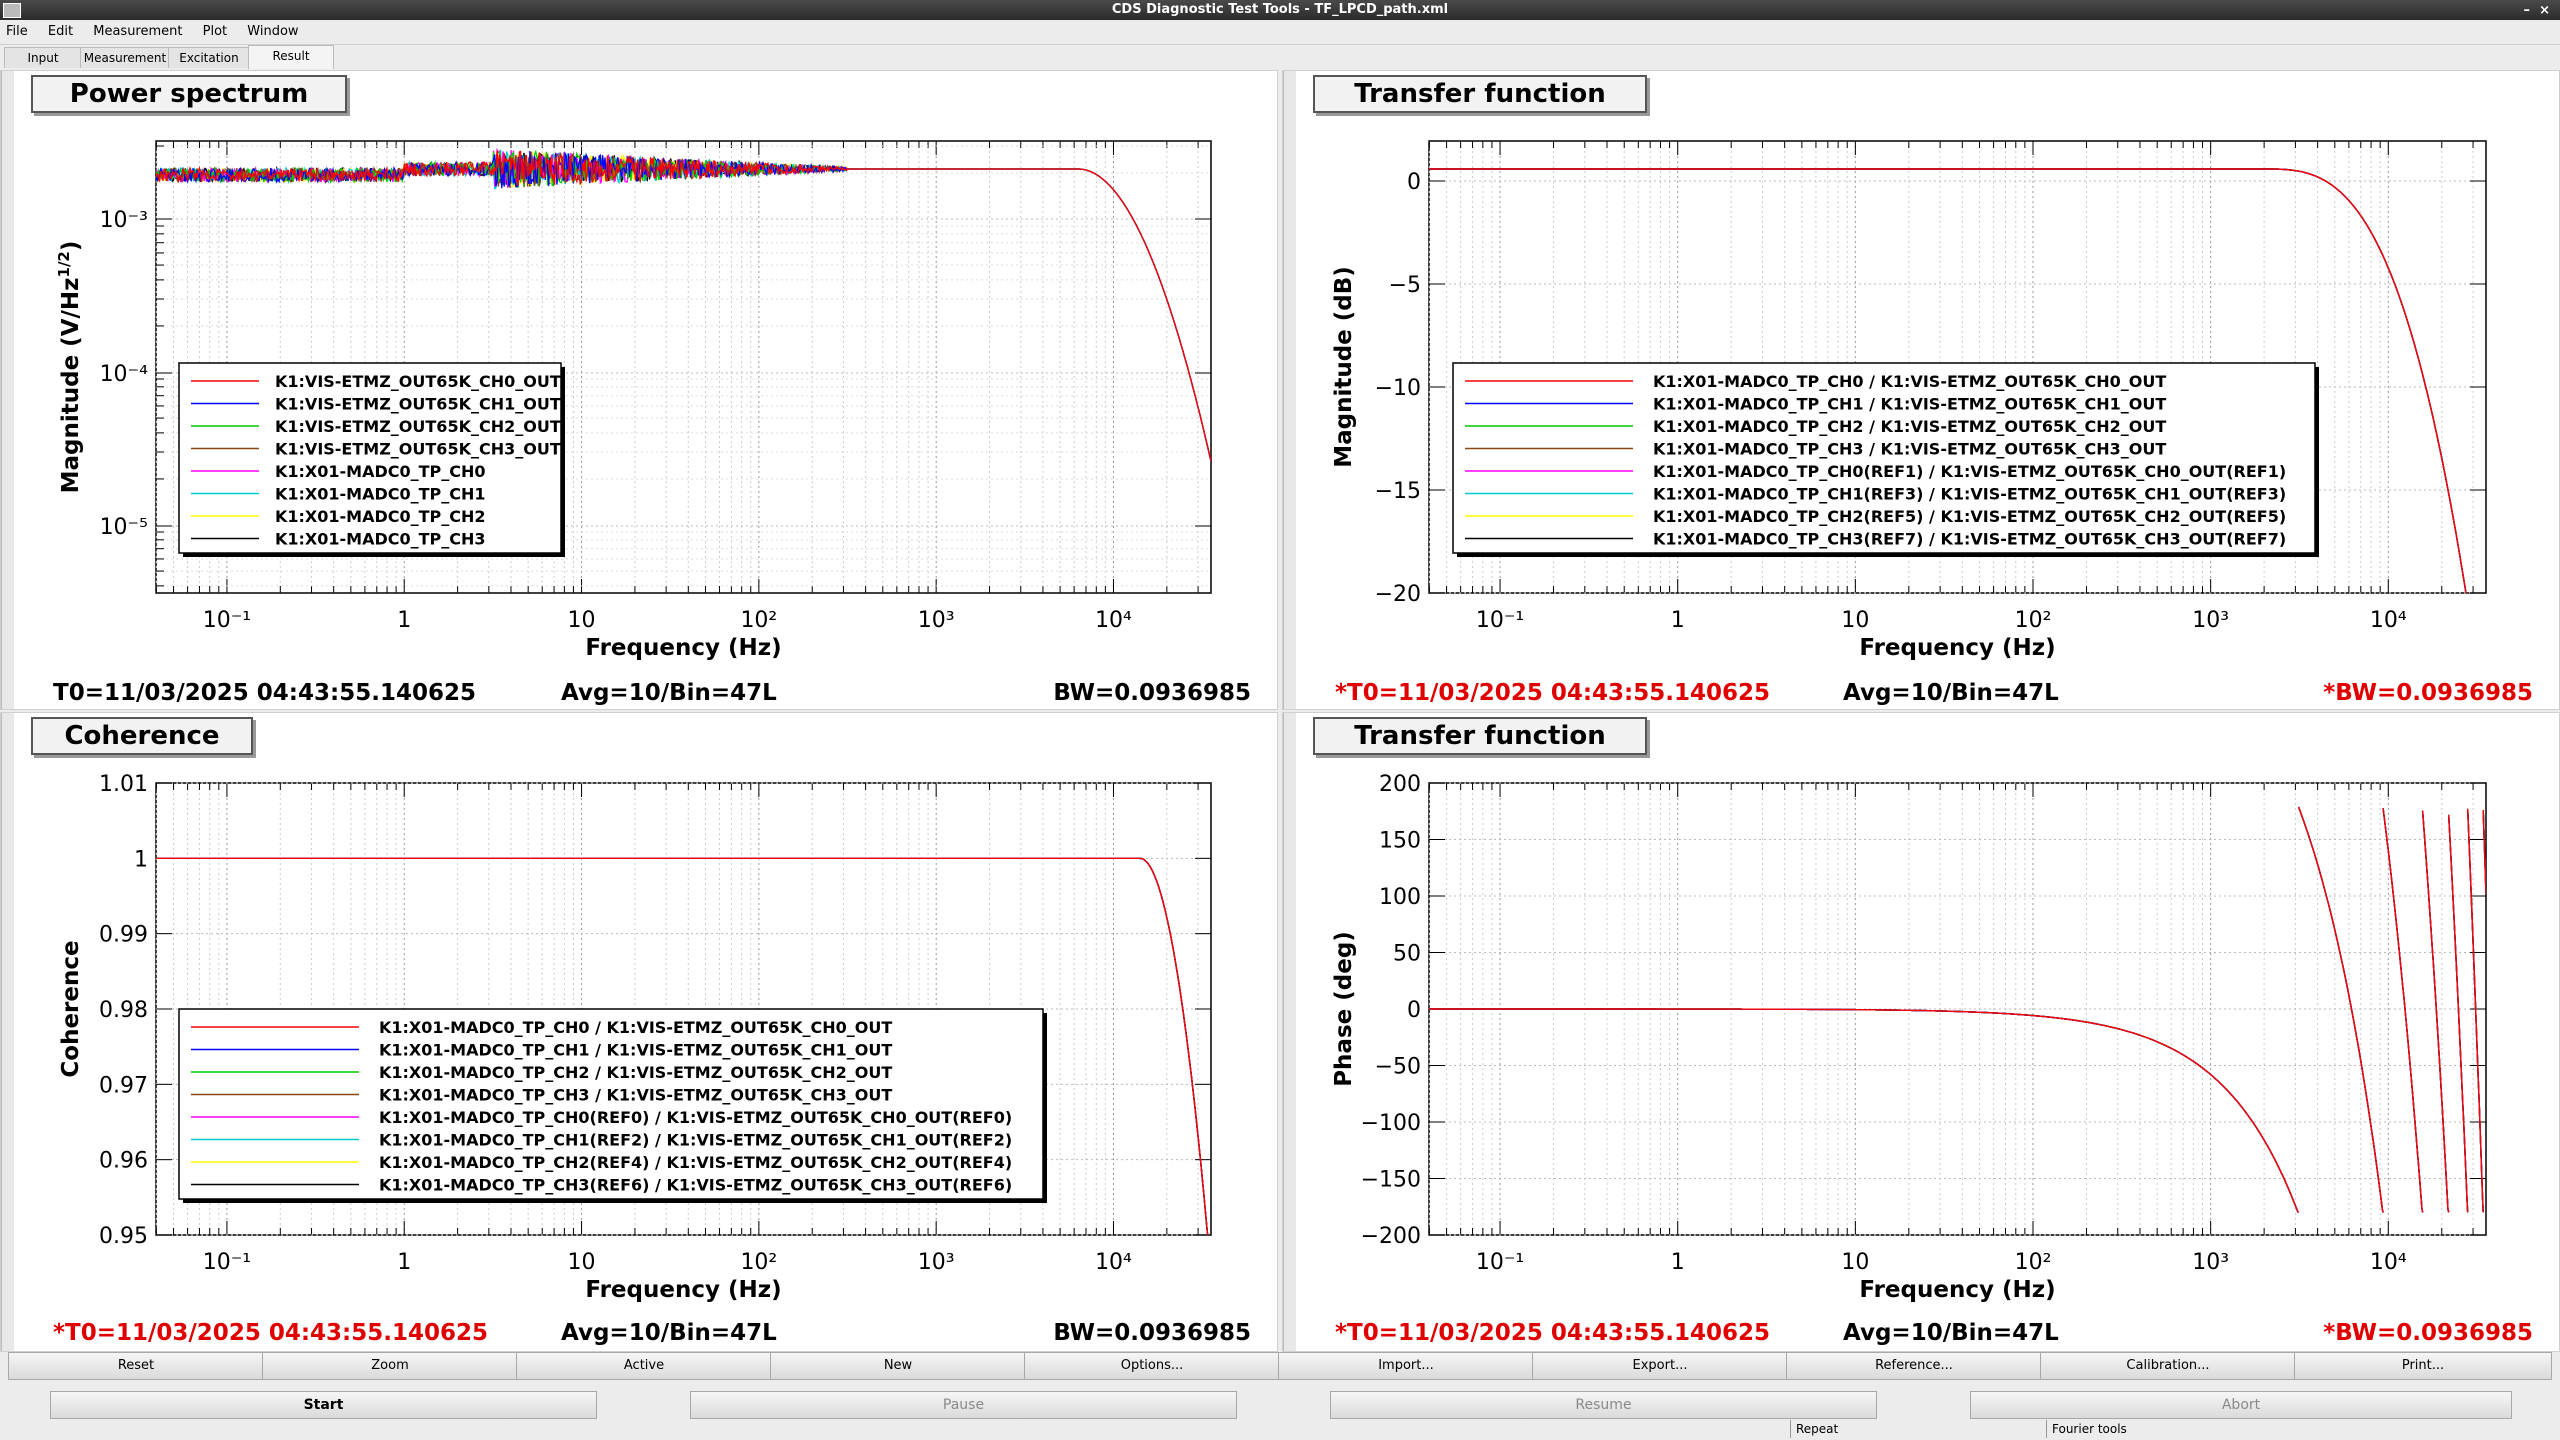 The image size is (2560, 1440). What do you see at coordinates (43, 57) in the screenshot?
I see `tab-input: Input` at bounding box center [43, 57].